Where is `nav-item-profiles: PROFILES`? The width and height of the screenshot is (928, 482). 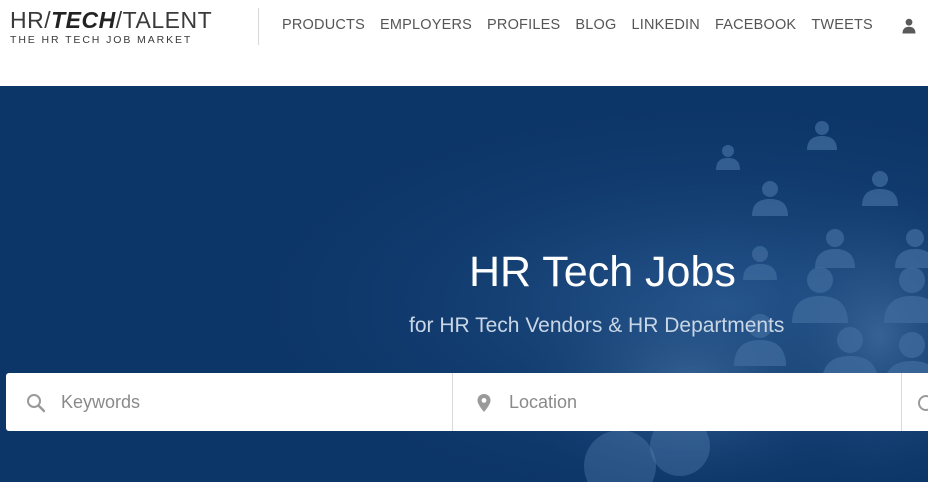
nav-item-profiles: PROFILES is located at coordinates (523, 25).